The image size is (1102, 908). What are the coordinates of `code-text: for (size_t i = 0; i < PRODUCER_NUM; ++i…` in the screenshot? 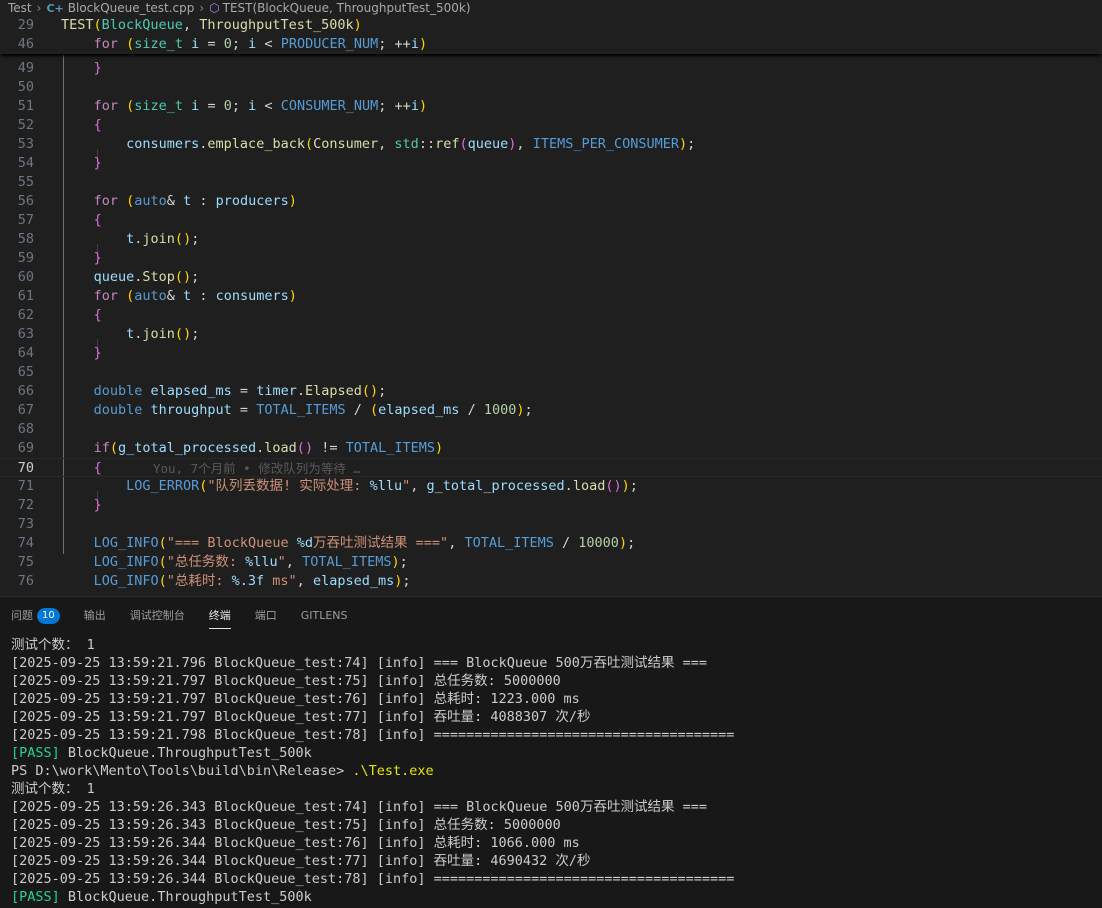 It's located at (260, 44).